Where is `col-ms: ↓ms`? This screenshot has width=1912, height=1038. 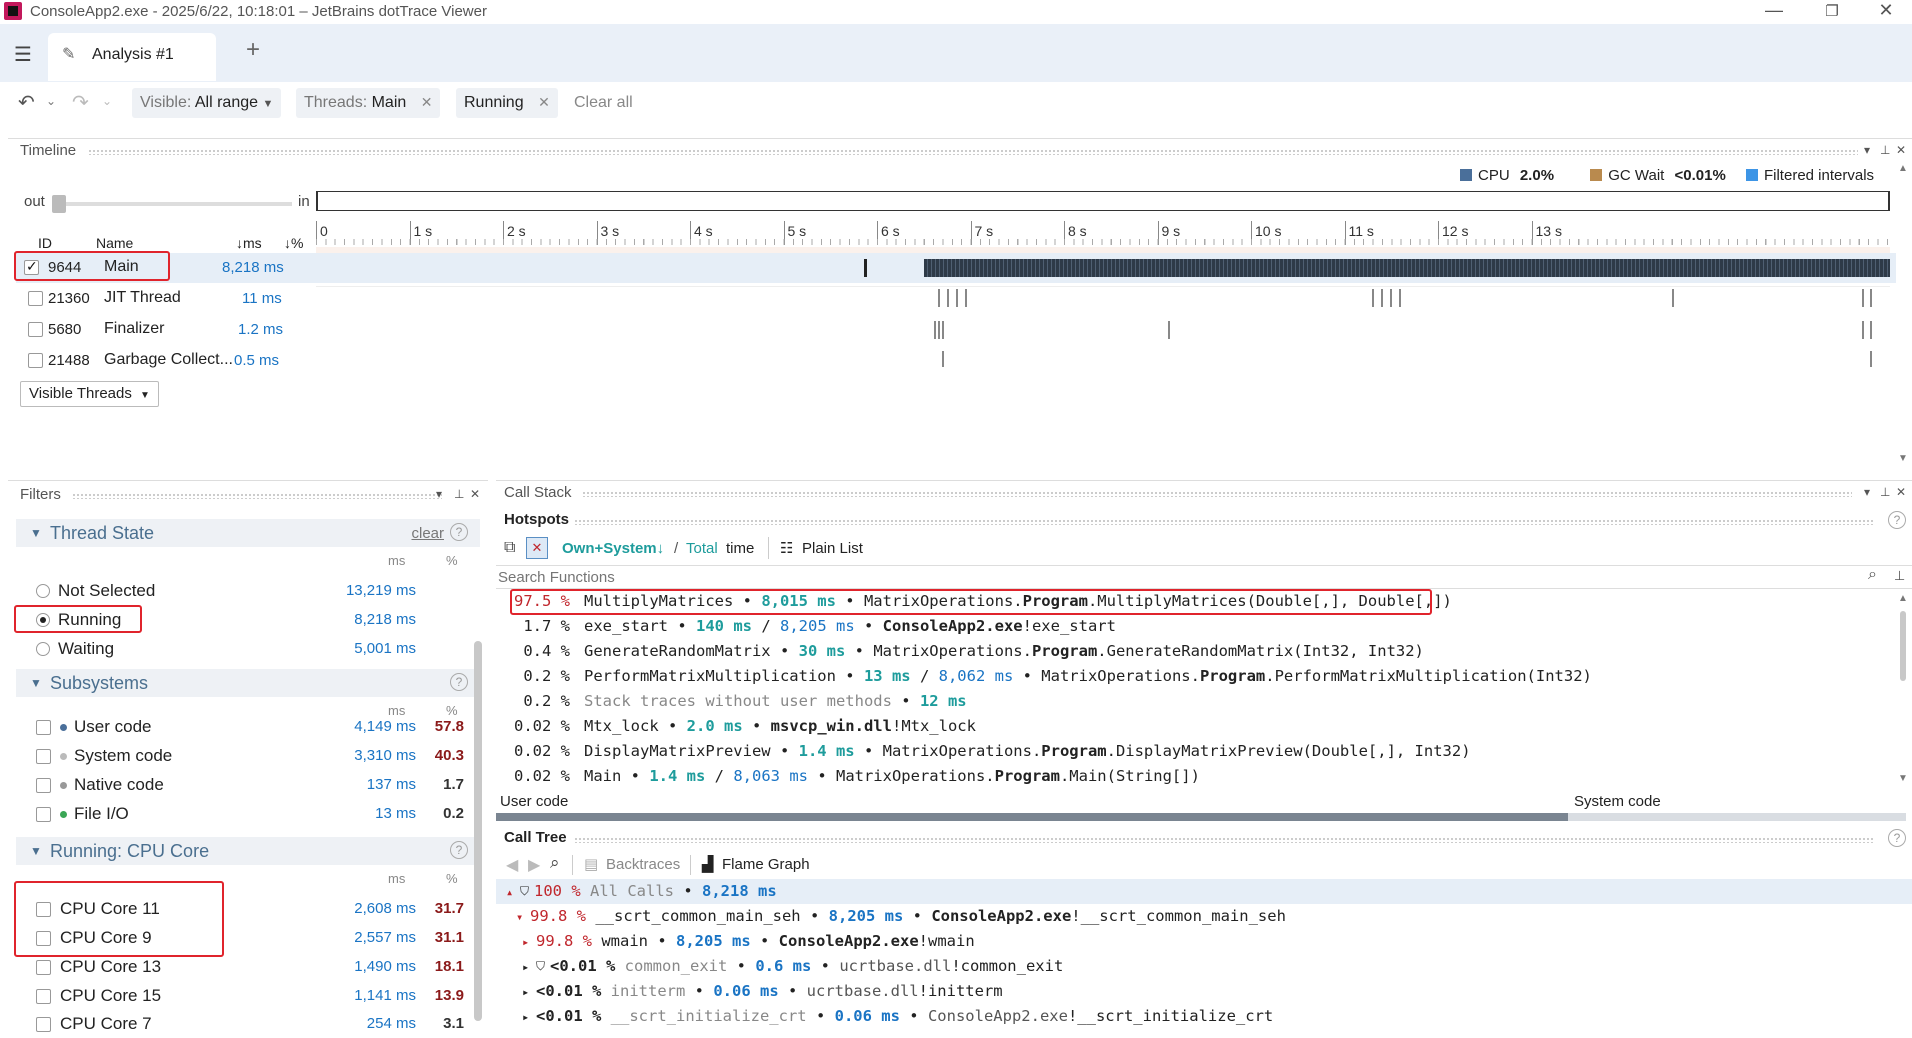 col-ms: ↓ms is located at coordinates (249, 243).